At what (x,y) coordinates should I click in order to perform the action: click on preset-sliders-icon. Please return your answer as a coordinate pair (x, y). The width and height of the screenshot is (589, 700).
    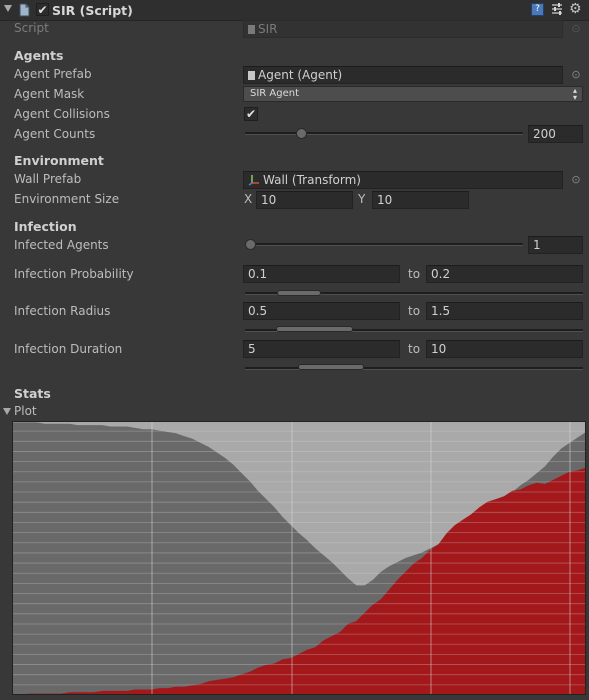
    Looking at the image, I should click on (557, 9).